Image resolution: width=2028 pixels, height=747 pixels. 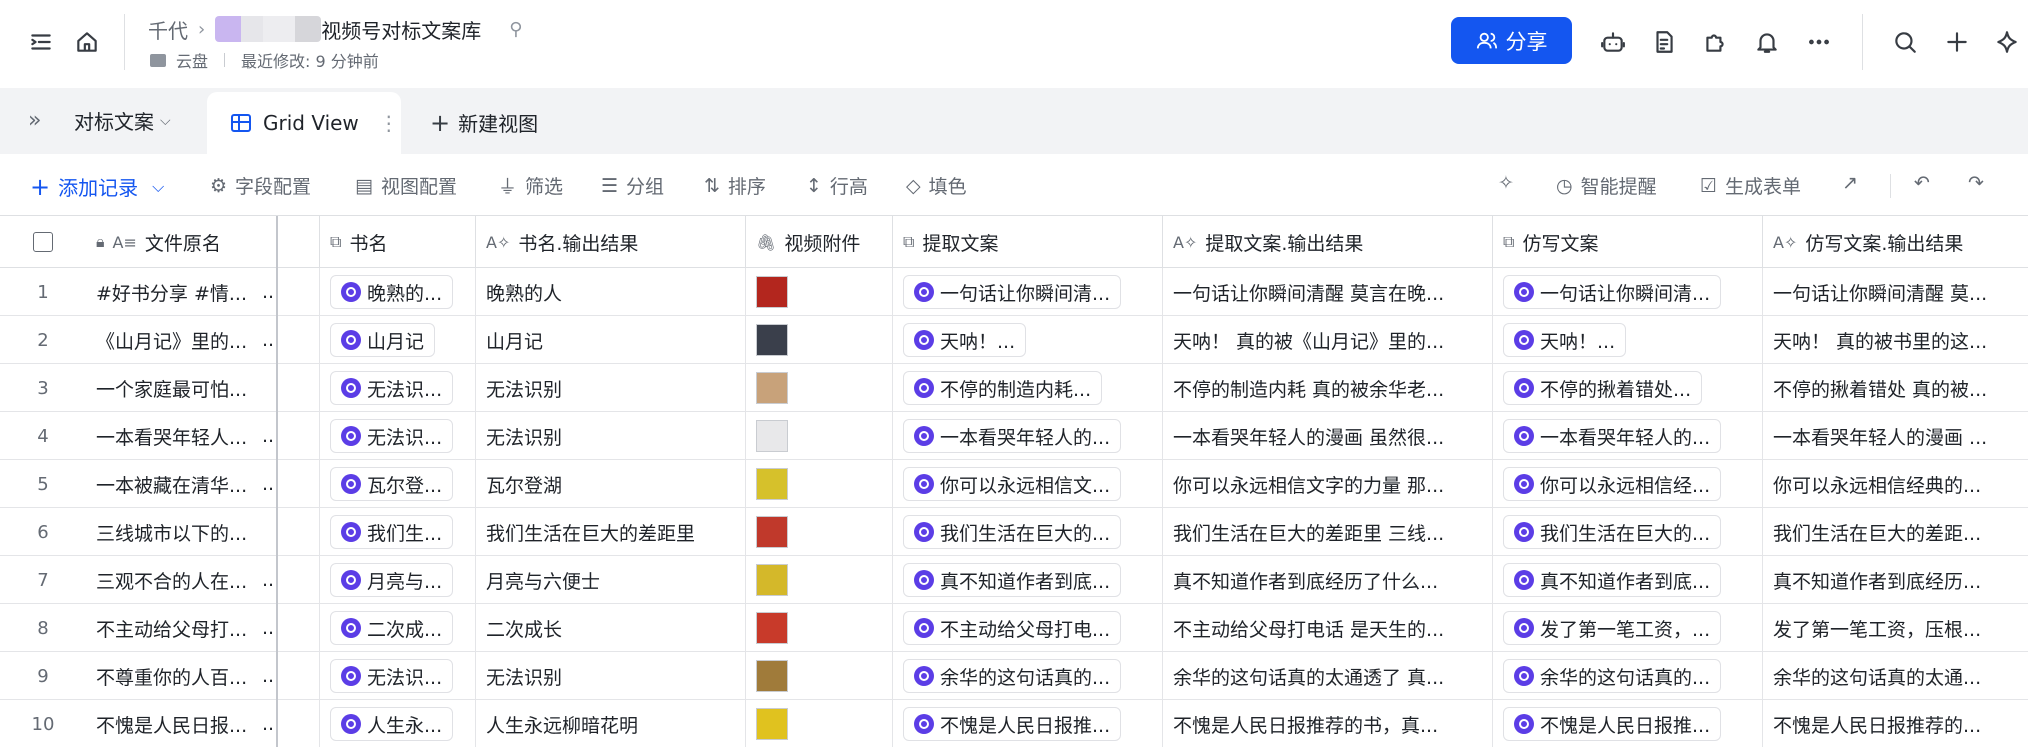 I want to click on sidebar-toggle-icon, so click(x=41, y=42).